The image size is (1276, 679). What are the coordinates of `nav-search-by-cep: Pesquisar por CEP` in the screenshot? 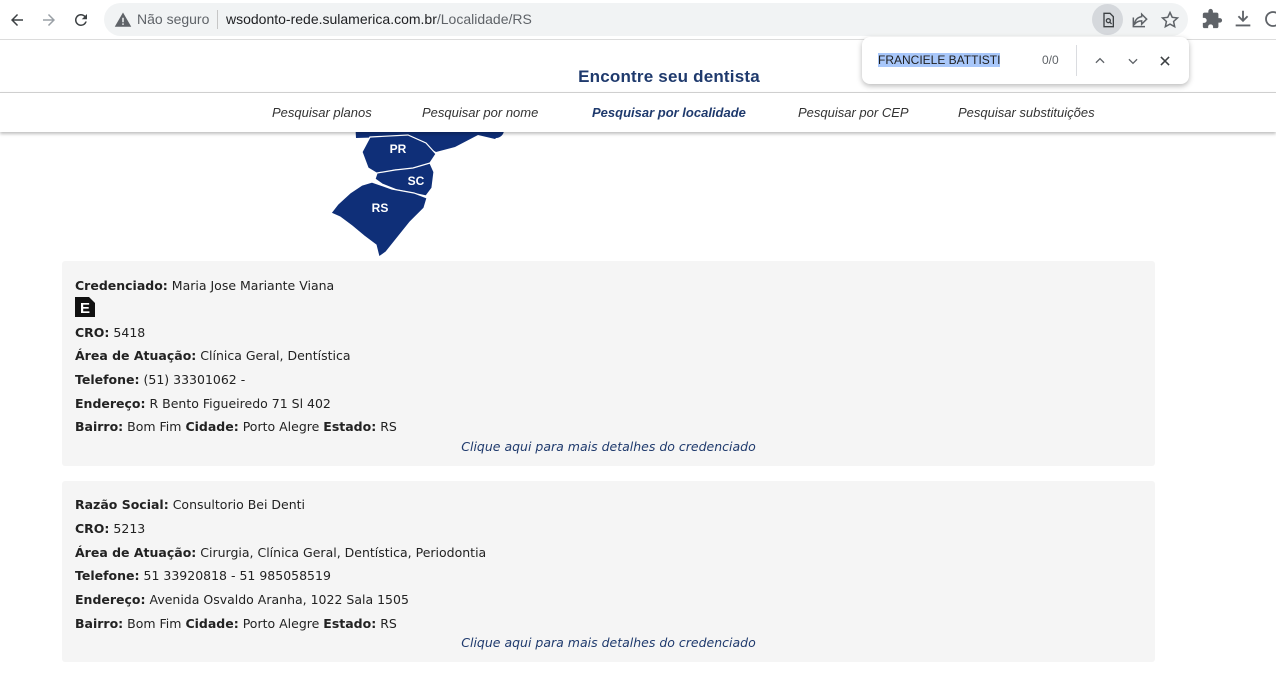 It's located at (853, 112).